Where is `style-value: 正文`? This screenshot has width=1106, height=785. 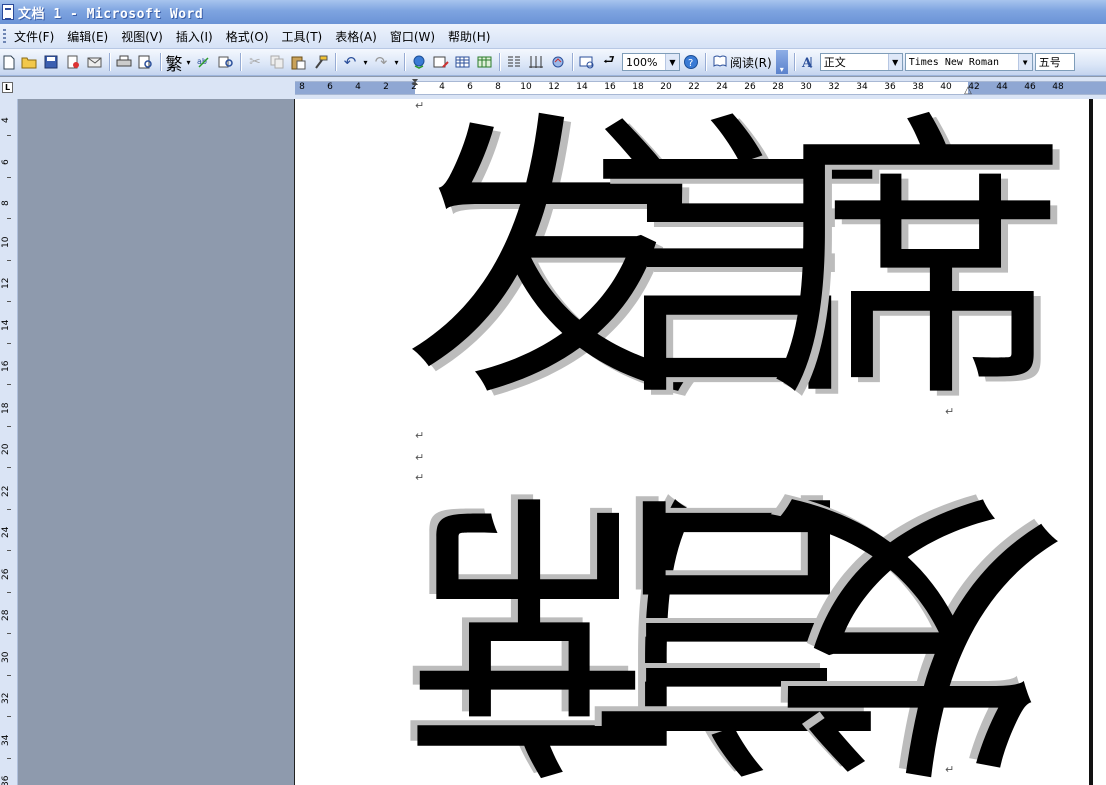
style-value: 正文 is located at coordinates (834, 62).